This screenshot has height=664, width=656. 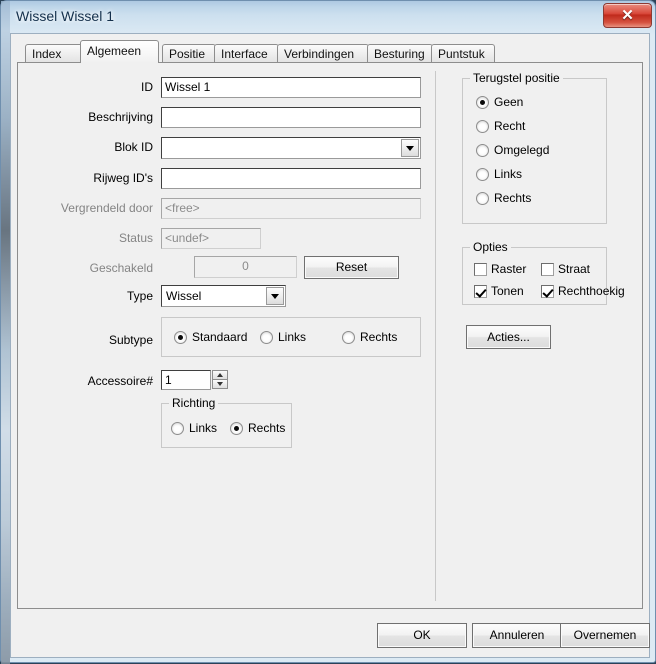 I want to click on label-rijweg-ids: Rijweg ID's, so click(x=123, y=178).